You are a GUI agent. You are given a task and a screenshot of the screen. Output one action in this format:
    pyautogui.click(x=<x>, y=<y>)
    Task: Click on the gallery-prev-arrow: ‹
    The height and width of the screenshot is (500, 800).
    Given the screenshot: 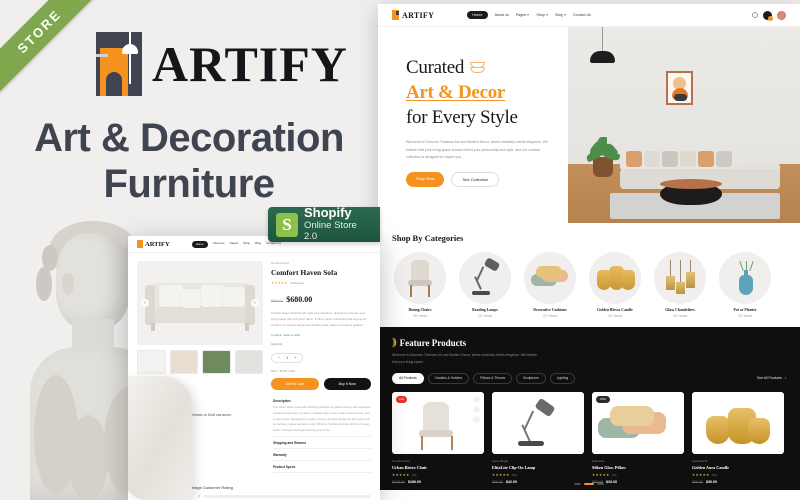 What is the action you would take?
    pyautogui.click(x=145, y=303)
    